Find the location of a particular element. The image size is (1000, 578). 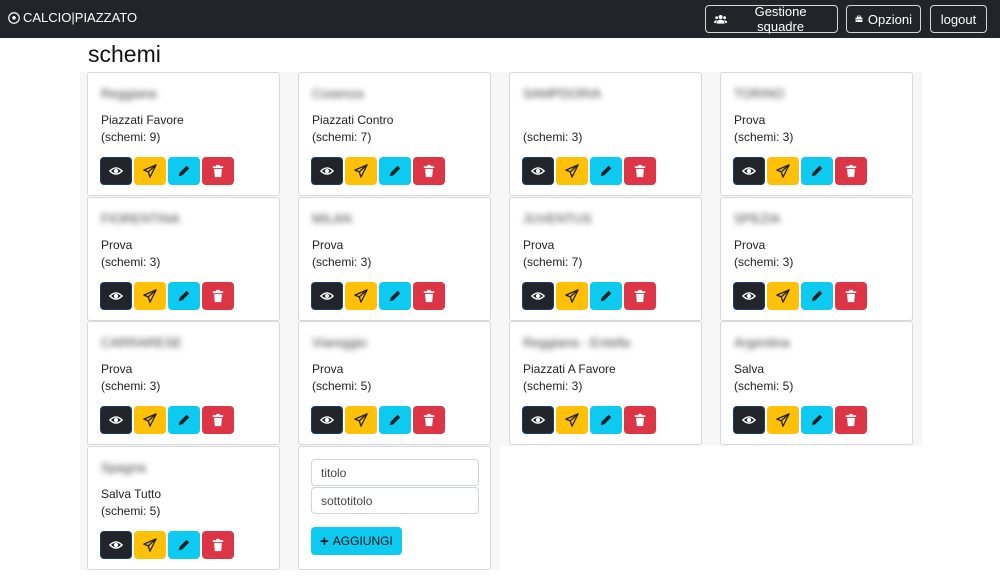

add-button: + AGGIUNGI is located at coordinates (356, 541).